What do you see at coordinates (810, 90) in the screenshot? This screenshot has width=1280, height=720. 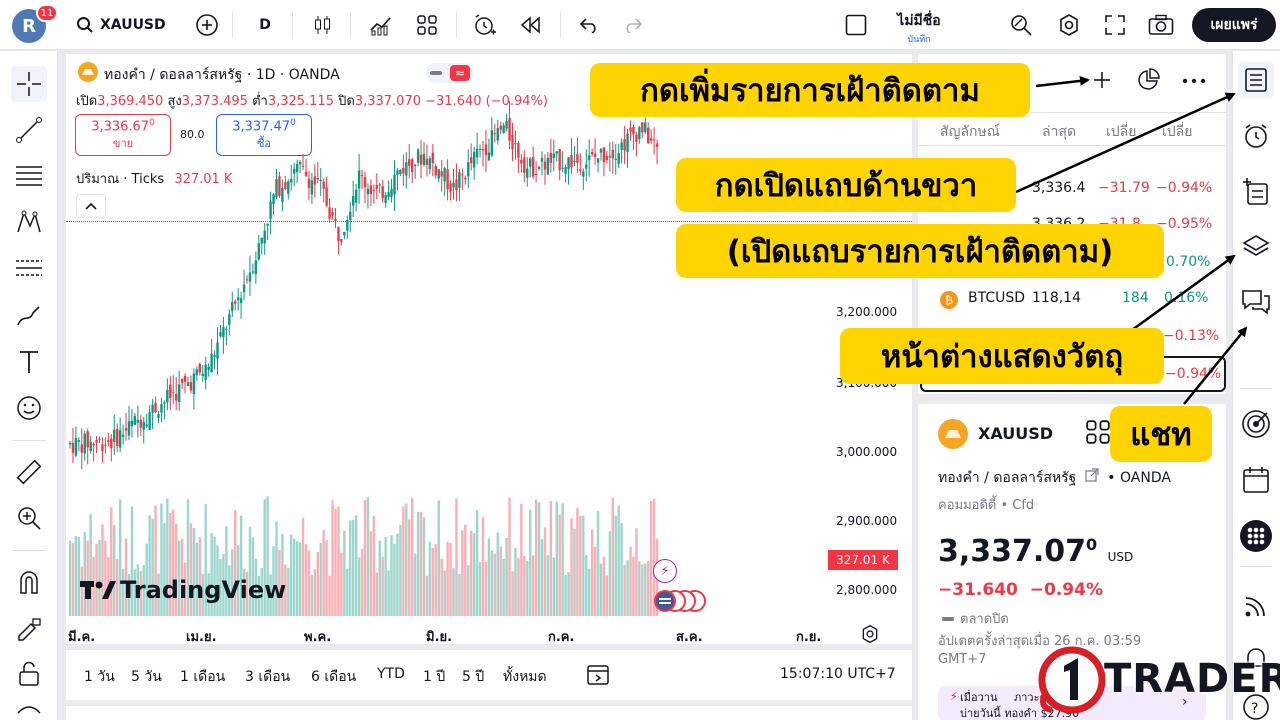 I see `callout-add-watchlist: กดเพิ่มรายการเฝ้าติดตาม` at bounding box center [810, 90].